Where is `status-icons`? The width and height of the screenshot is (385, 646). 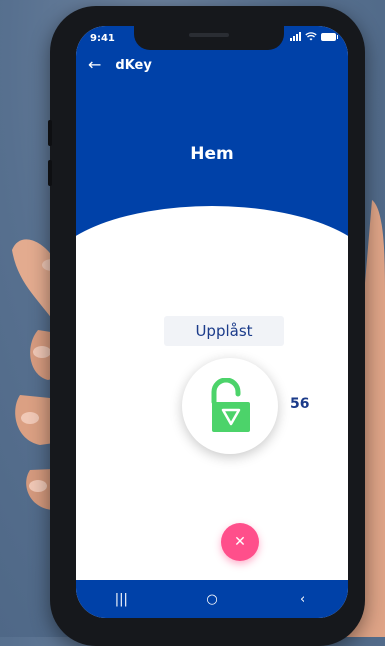 status-icons is located at coordinates (314, 36).